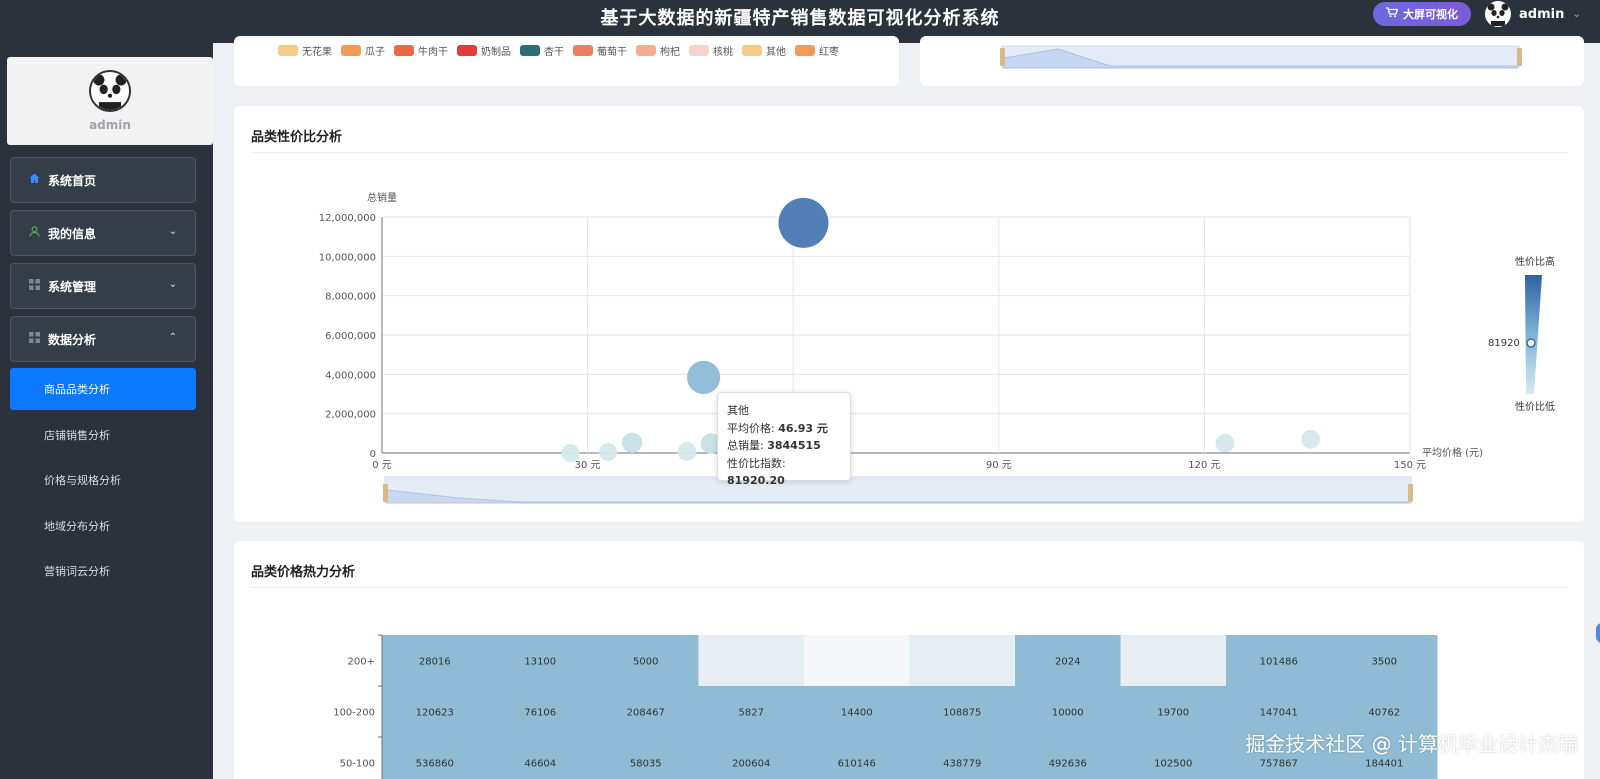 This screenshot has height=779, width=1600. I want to click on trend-chart-card, so click(1252, 61).